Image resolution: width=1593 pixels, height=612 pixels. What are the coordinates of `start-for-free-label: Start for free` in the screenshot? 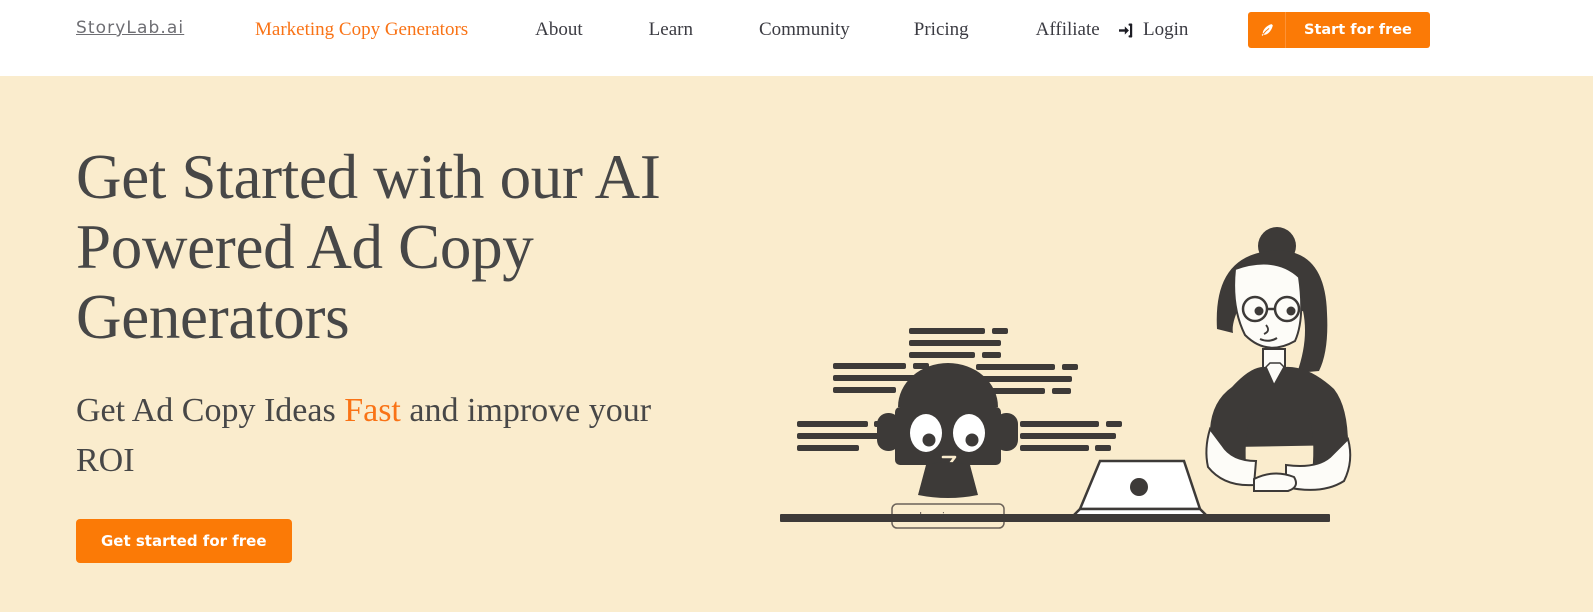 It's located at (1358, 30).